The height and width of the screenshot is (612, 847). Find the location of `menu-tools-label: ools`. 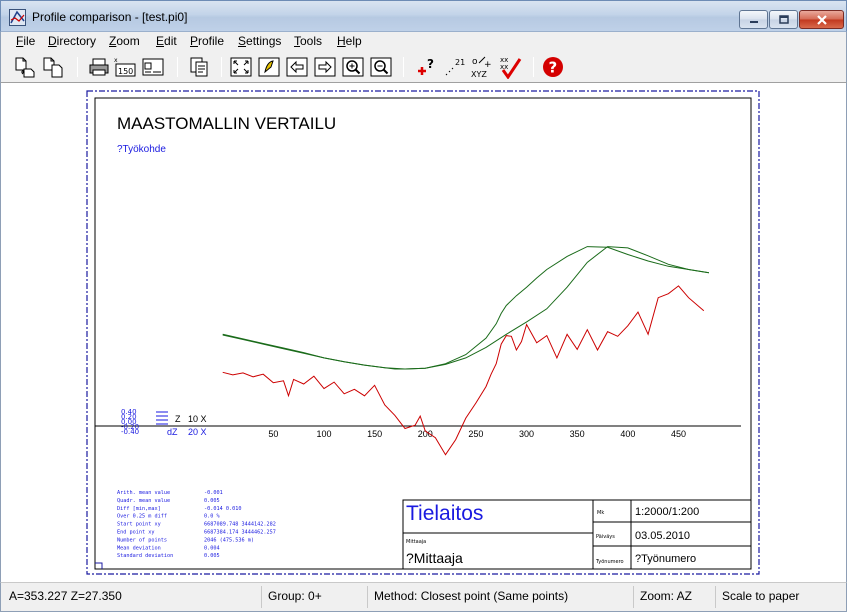

menu-tools-label: ools is located at coordinates (311, 41).